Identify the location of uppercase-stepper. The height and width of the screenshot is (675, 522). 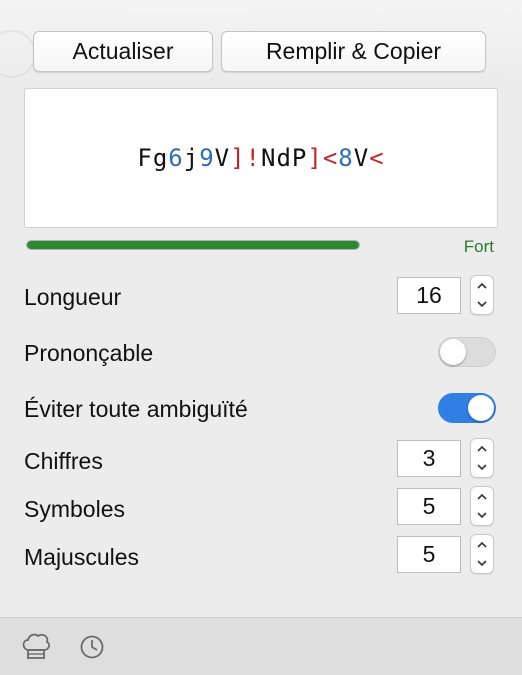
(482, 554).